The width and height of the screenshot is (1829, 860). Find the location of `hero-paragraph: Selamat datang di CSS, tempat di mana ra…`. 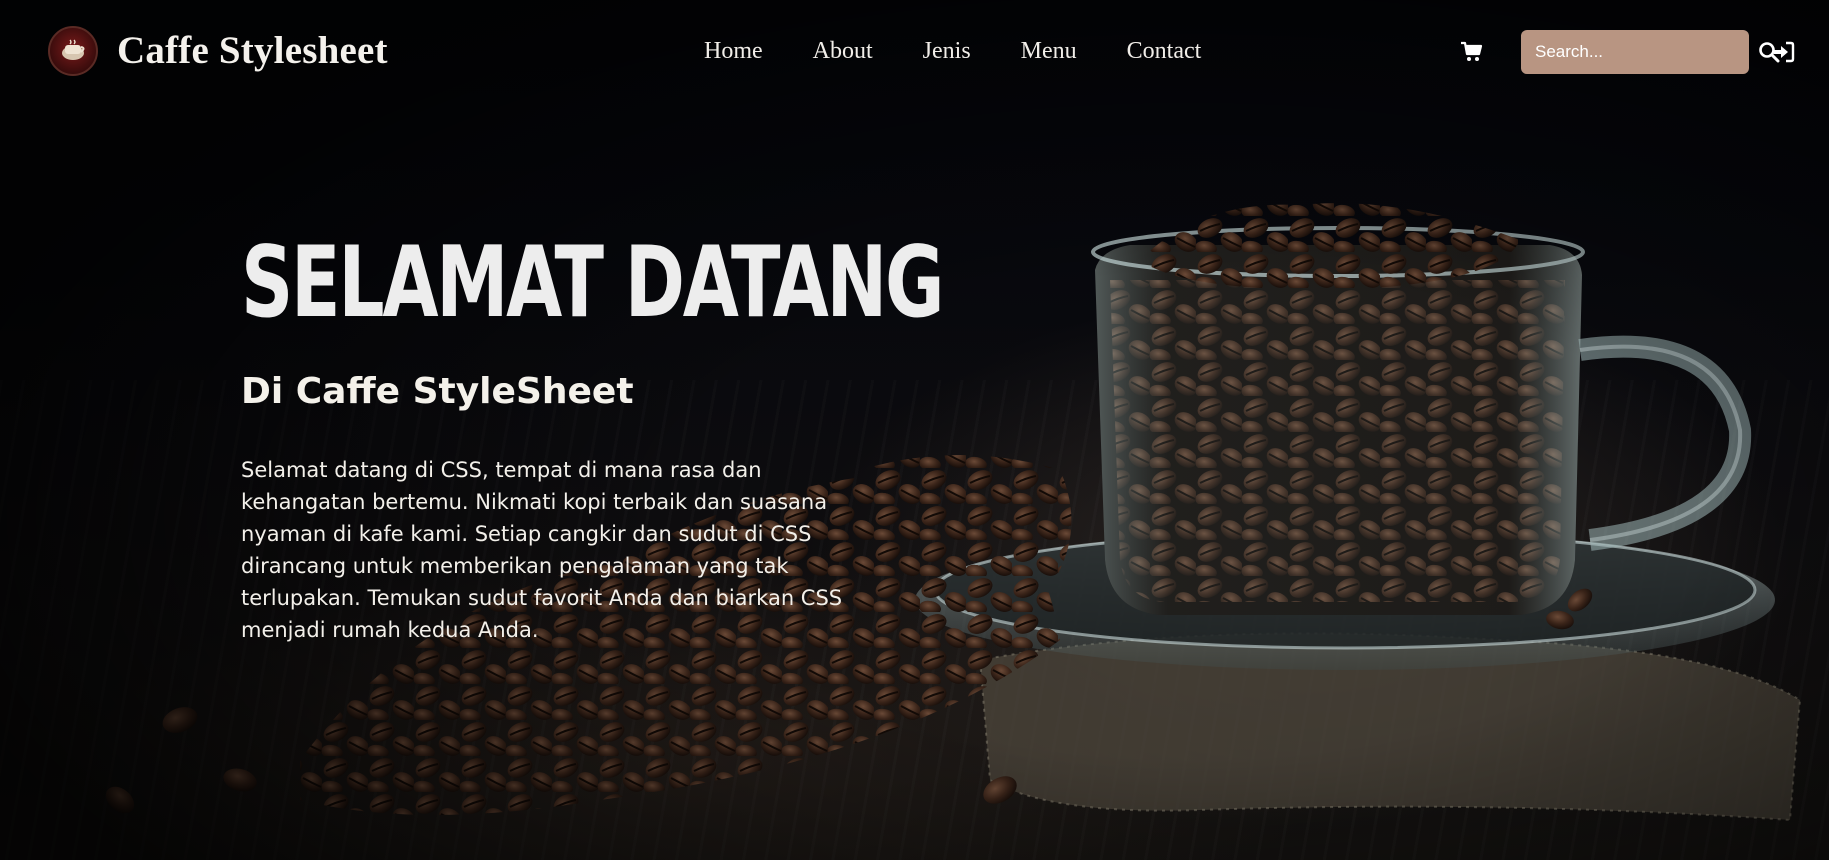

hero-paragraph: Selamat datang di CSS, tempat di mana ra… is located at coordinates (542, 550).